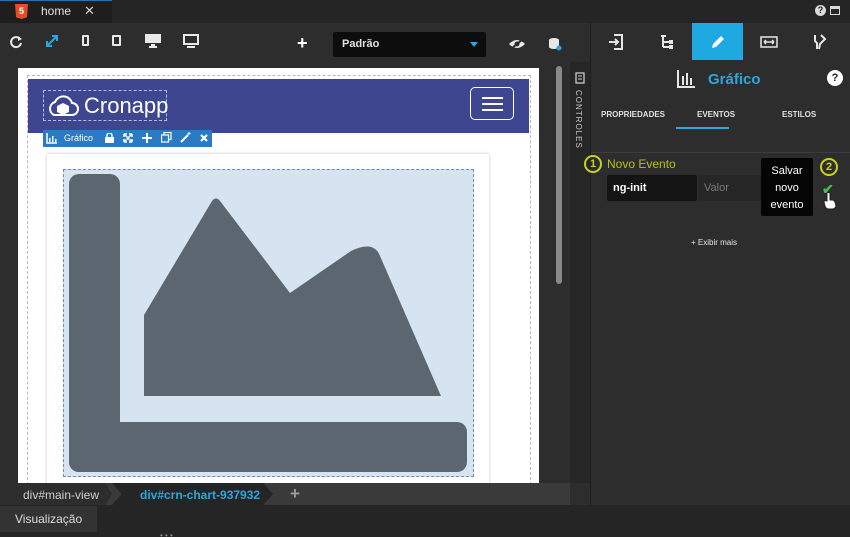 The width and height of the screenshot is (850, 537). What do you see at coordinates (593, 164) in the screenshot?
I see `step-badge: 1` at bounding box center [593, 164].